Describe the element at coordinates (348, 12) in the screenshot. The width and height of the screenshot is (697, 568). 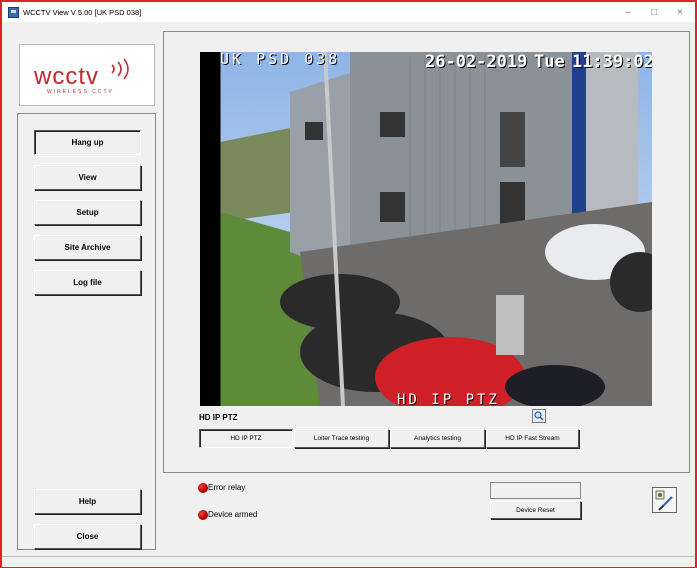
I see `title-bar: WCCTV View V 5.00 [UK PSD 038] – □ ×` at that location.